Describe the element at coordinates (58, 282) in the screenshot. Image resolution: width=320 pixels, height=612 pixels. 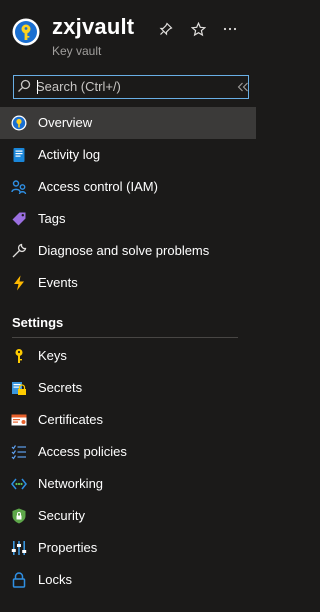
I see `sidebar-item-label: Events` at that location.